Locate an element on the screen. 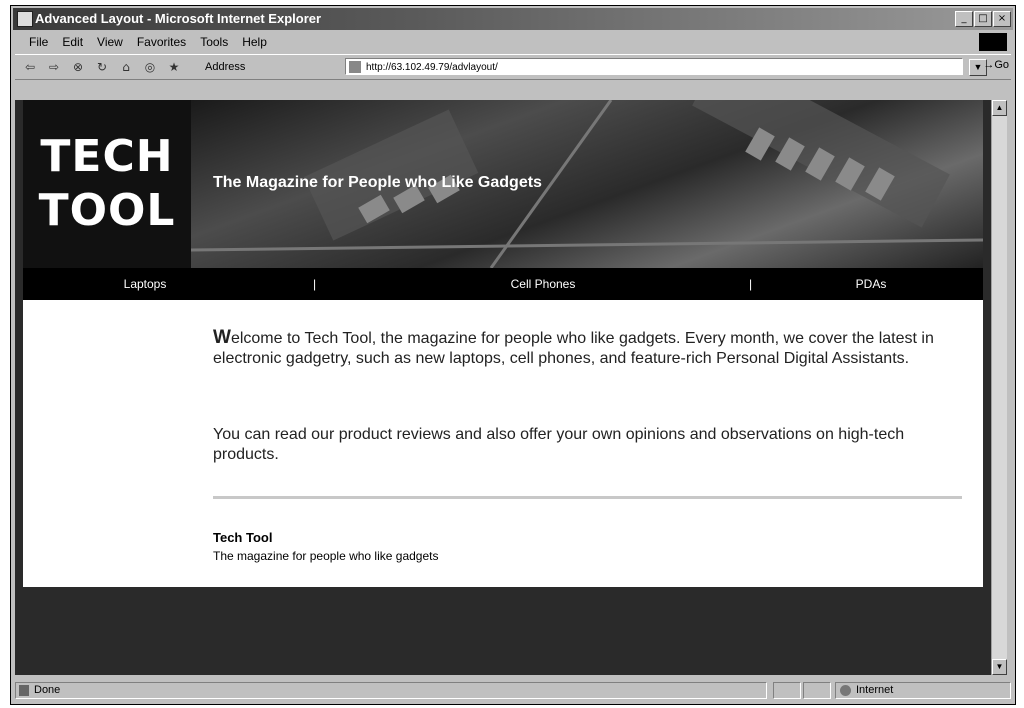  address-url: http://63.102.49.79/advlayout/ is located at coordinates (432, 67).